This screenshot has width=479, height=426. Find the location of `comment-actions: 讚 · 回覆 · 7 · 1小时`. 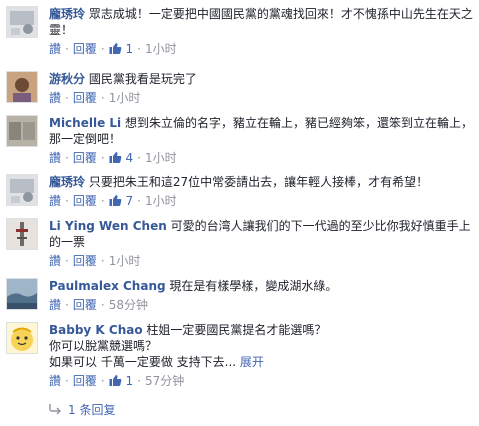

comment-actions: 讚 · 回覆 · 7 · 1小时 is located at coordinates (113, 201).